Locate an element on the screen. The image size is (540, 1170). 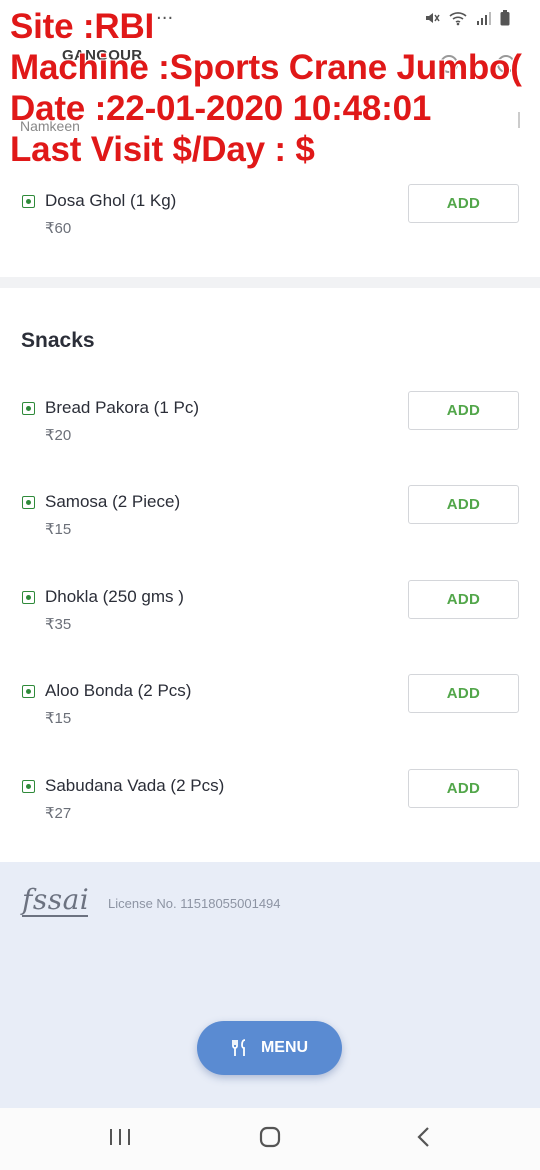
item-name: Samosa (2 Piece) is located at coordinates (113, 501).